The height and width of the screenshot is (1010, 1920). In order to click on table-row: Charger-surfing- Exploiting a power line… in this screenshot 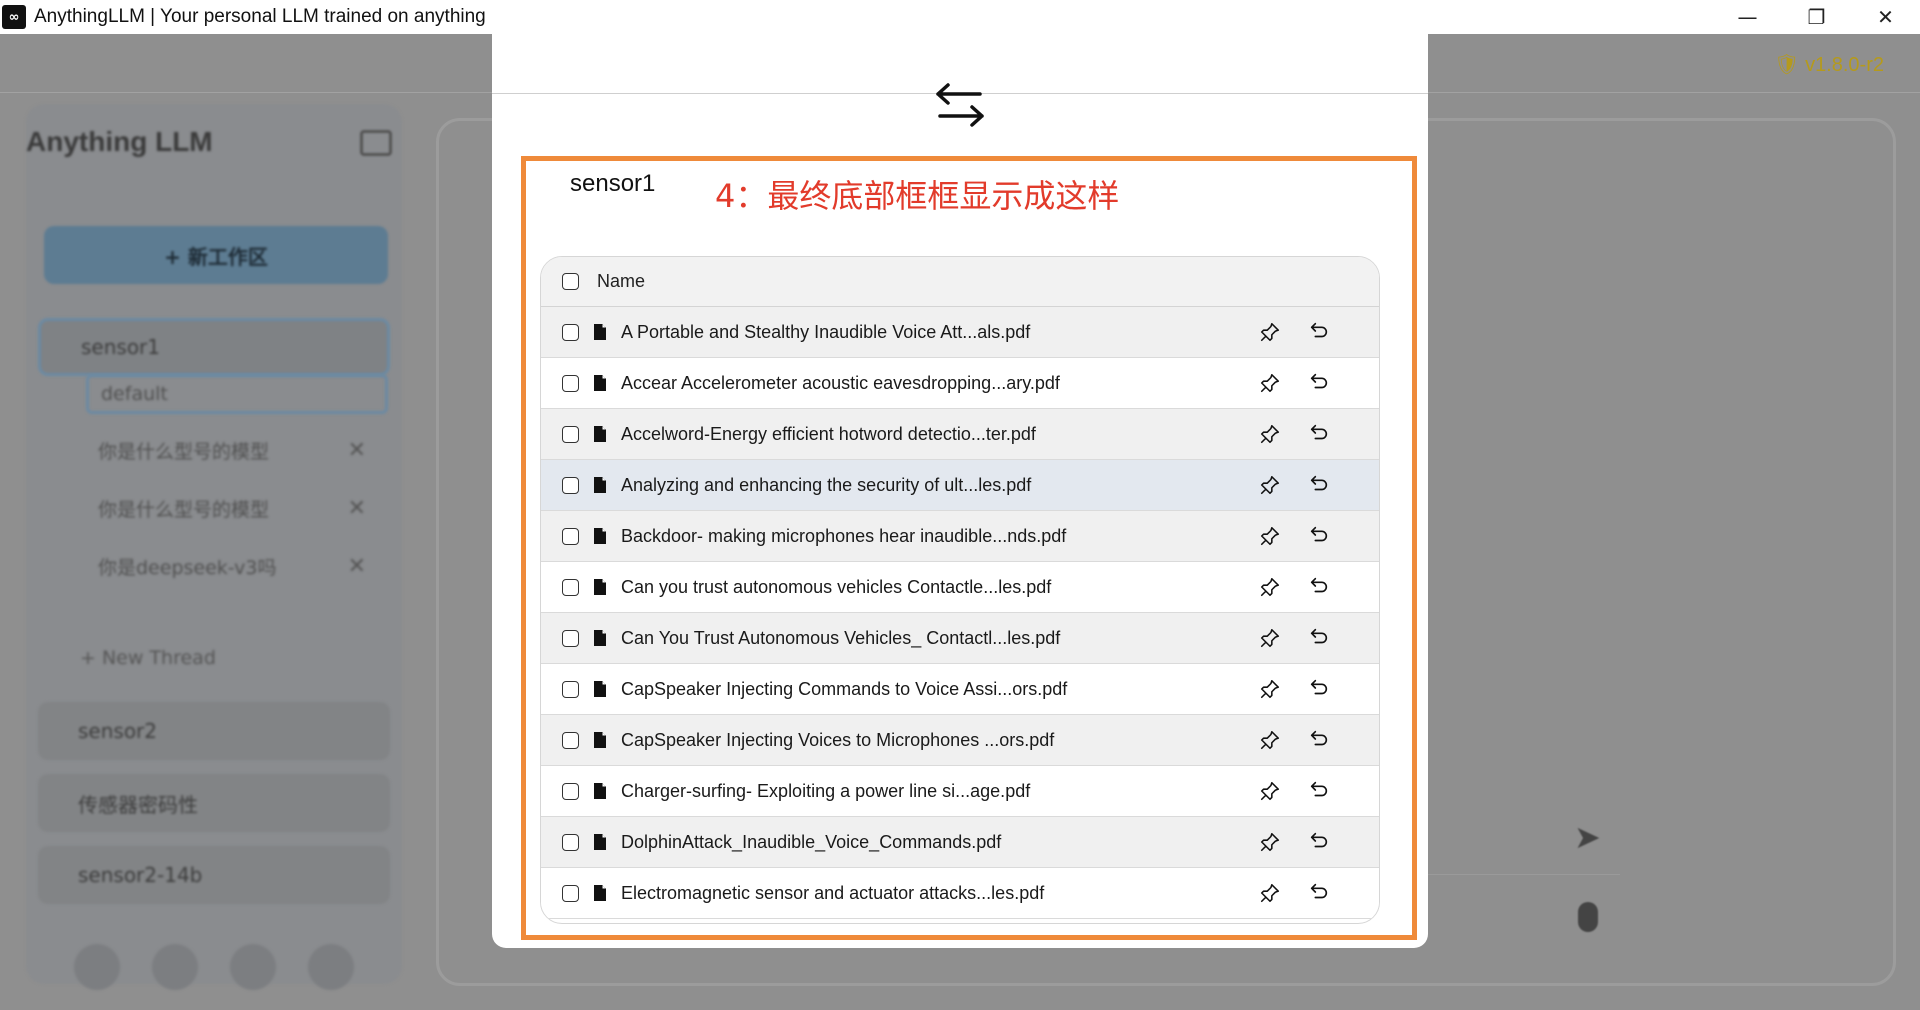, I will do `click(960, 791)`.